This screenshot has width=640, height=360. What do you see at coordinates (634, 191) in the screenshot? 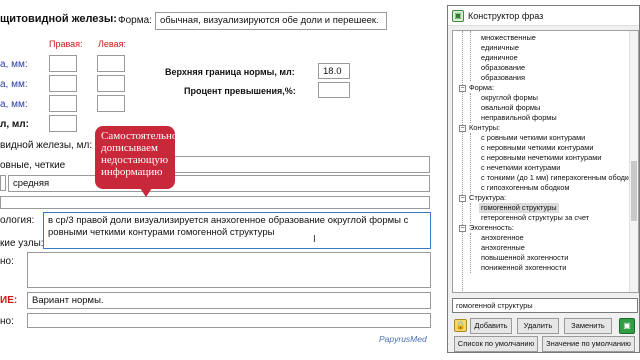
I see `scrollbar-thumb` at bounding box center [634, 191].